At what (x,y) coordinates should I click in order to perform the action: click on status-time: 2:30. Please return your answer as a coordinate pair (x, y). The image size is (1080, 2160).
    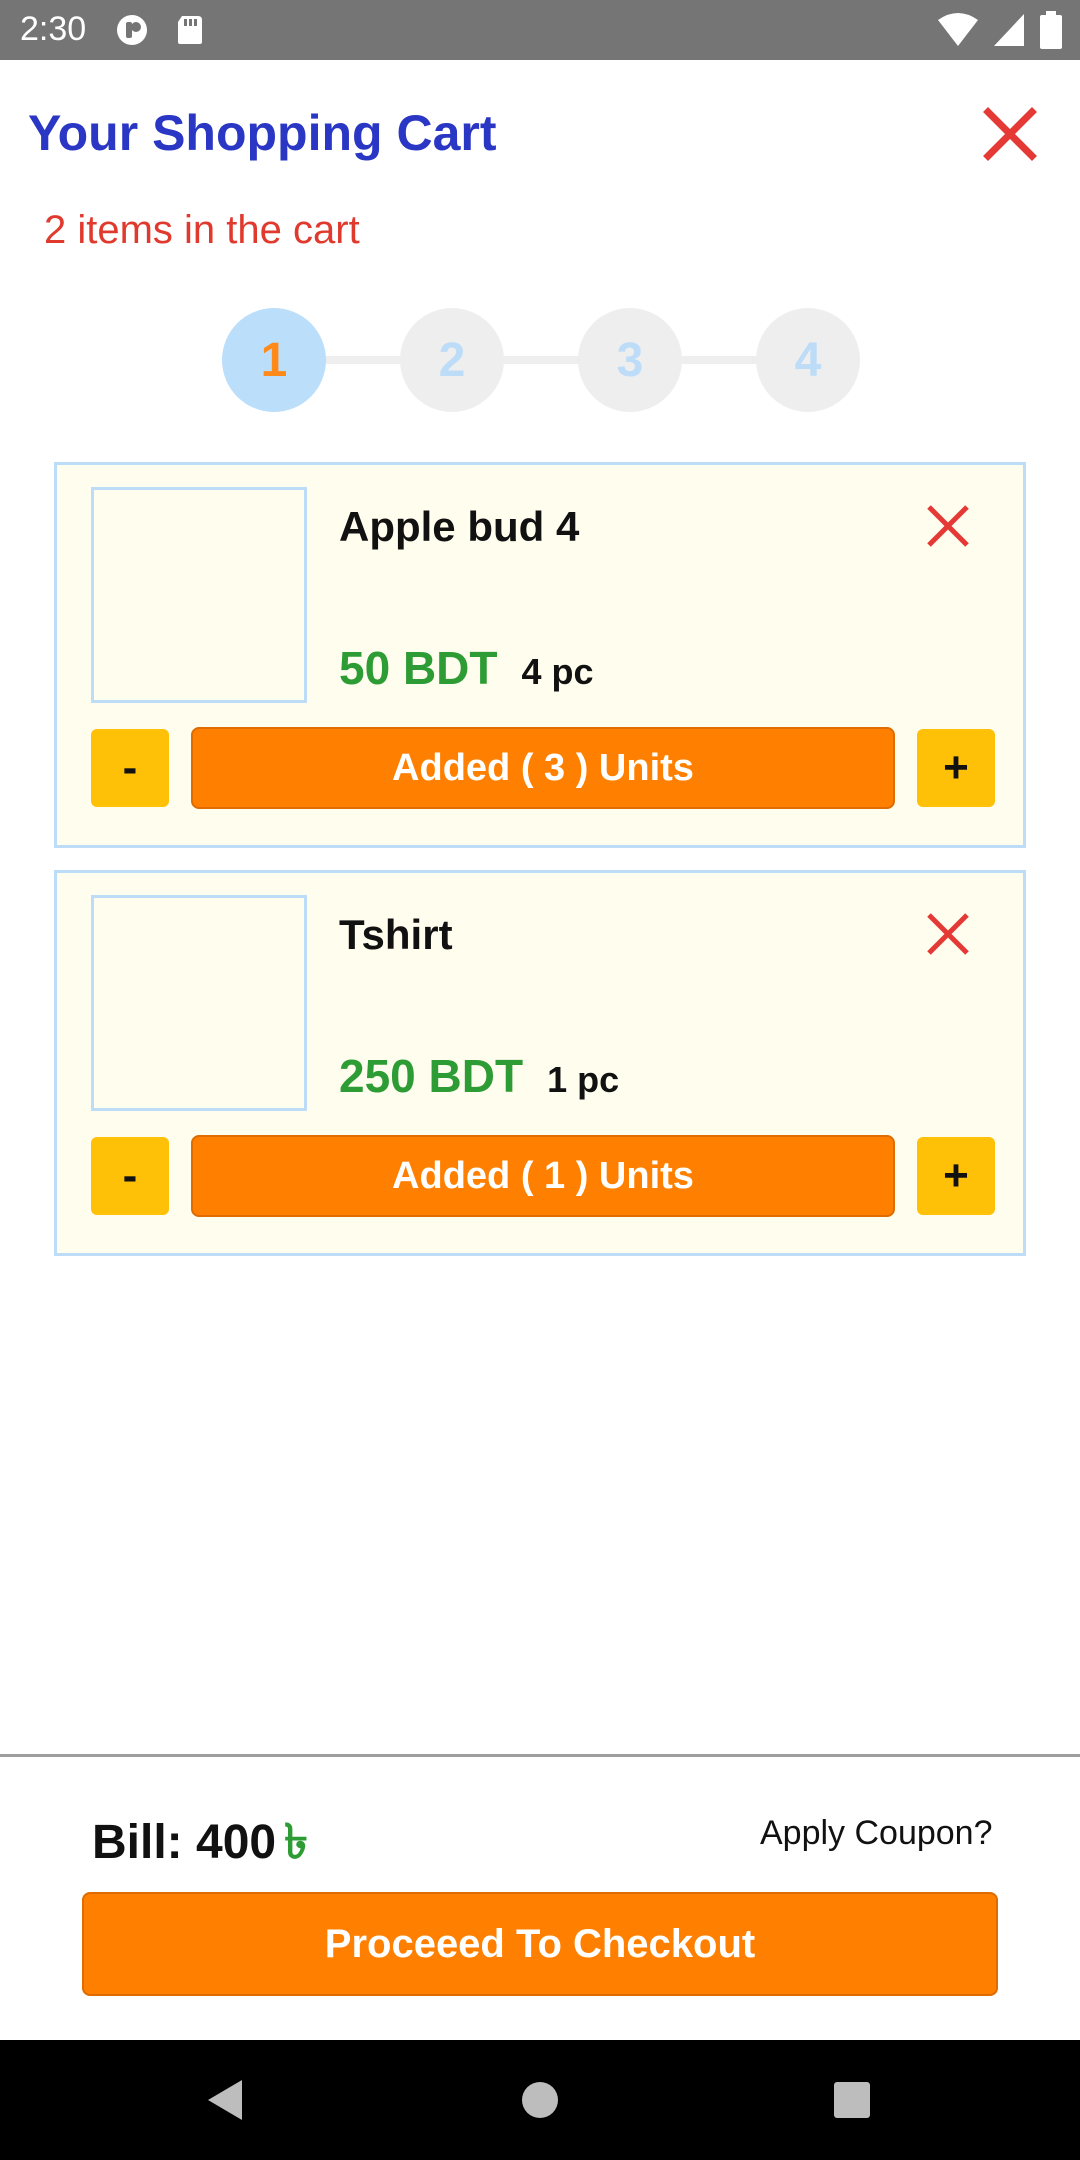
    Looking at the image, I should click on (53, 29).